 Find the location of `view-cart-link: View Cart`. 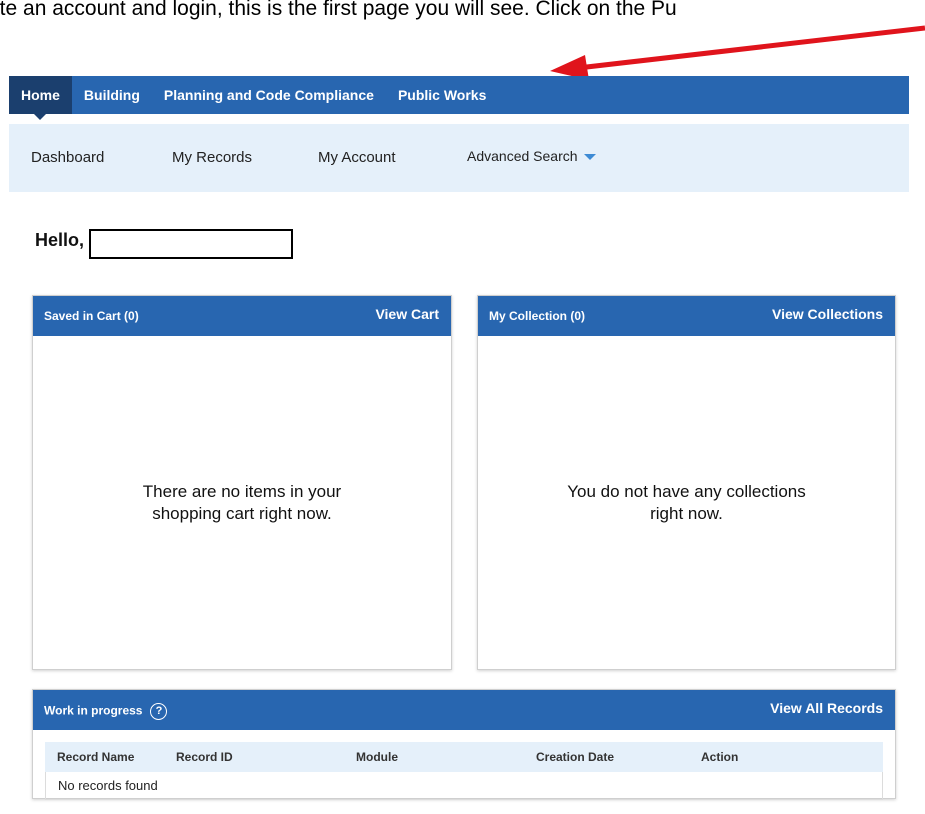

view-cart-link: View Cart is located at coordinates (407, 314).